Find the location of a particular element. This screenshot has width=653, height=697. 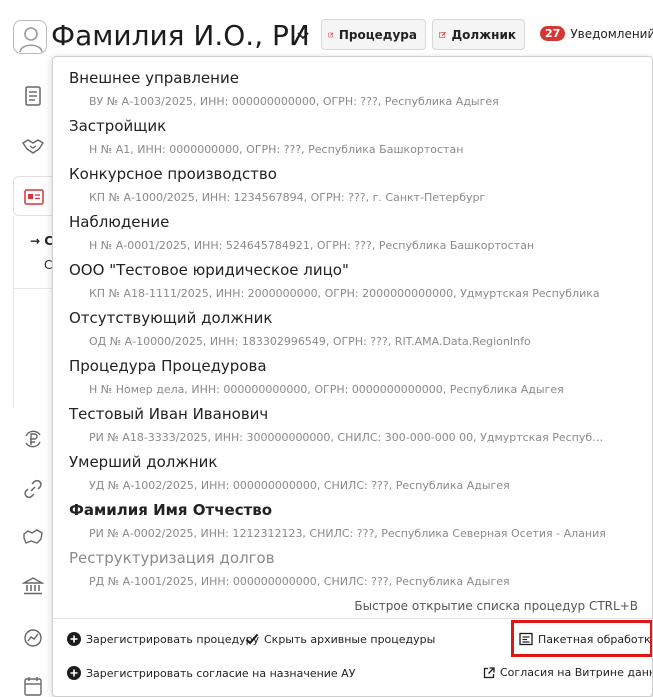

bank-icon is located at coordinates (33, 586).